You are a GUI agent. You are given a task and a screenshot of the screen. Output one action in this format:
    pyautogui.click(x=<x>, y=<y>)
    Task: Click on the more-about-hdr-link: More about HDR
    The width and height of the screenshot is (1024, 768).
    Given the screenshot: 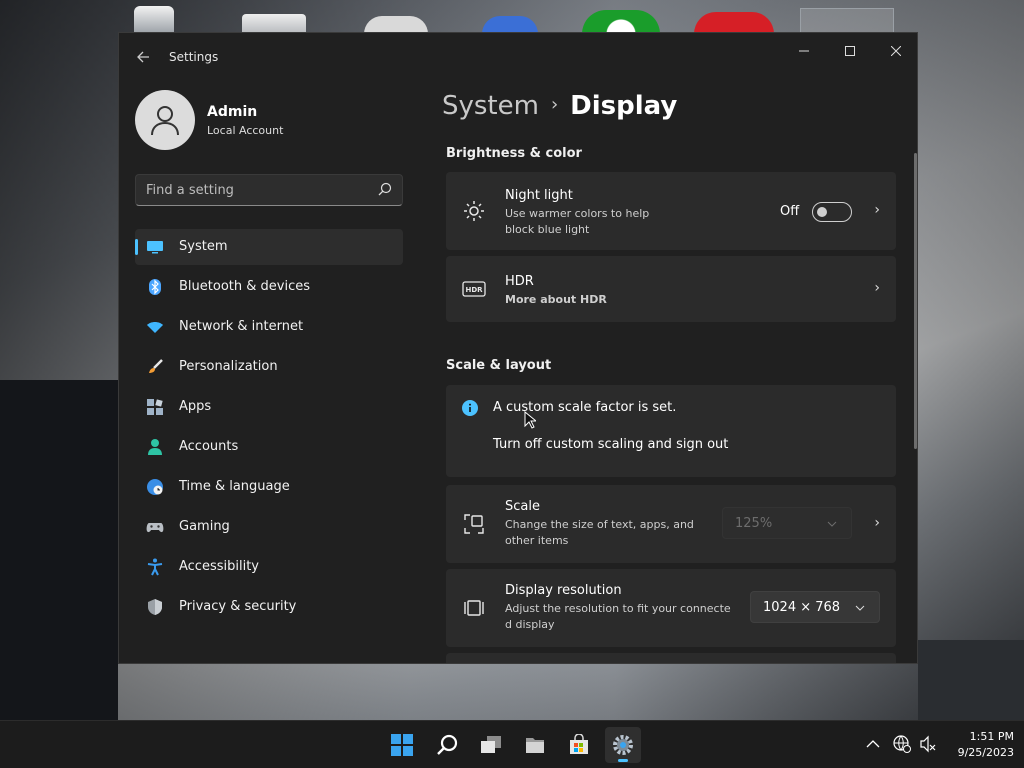 What is the action you would take?
    pyautogui.click(x=556, y=300)
    